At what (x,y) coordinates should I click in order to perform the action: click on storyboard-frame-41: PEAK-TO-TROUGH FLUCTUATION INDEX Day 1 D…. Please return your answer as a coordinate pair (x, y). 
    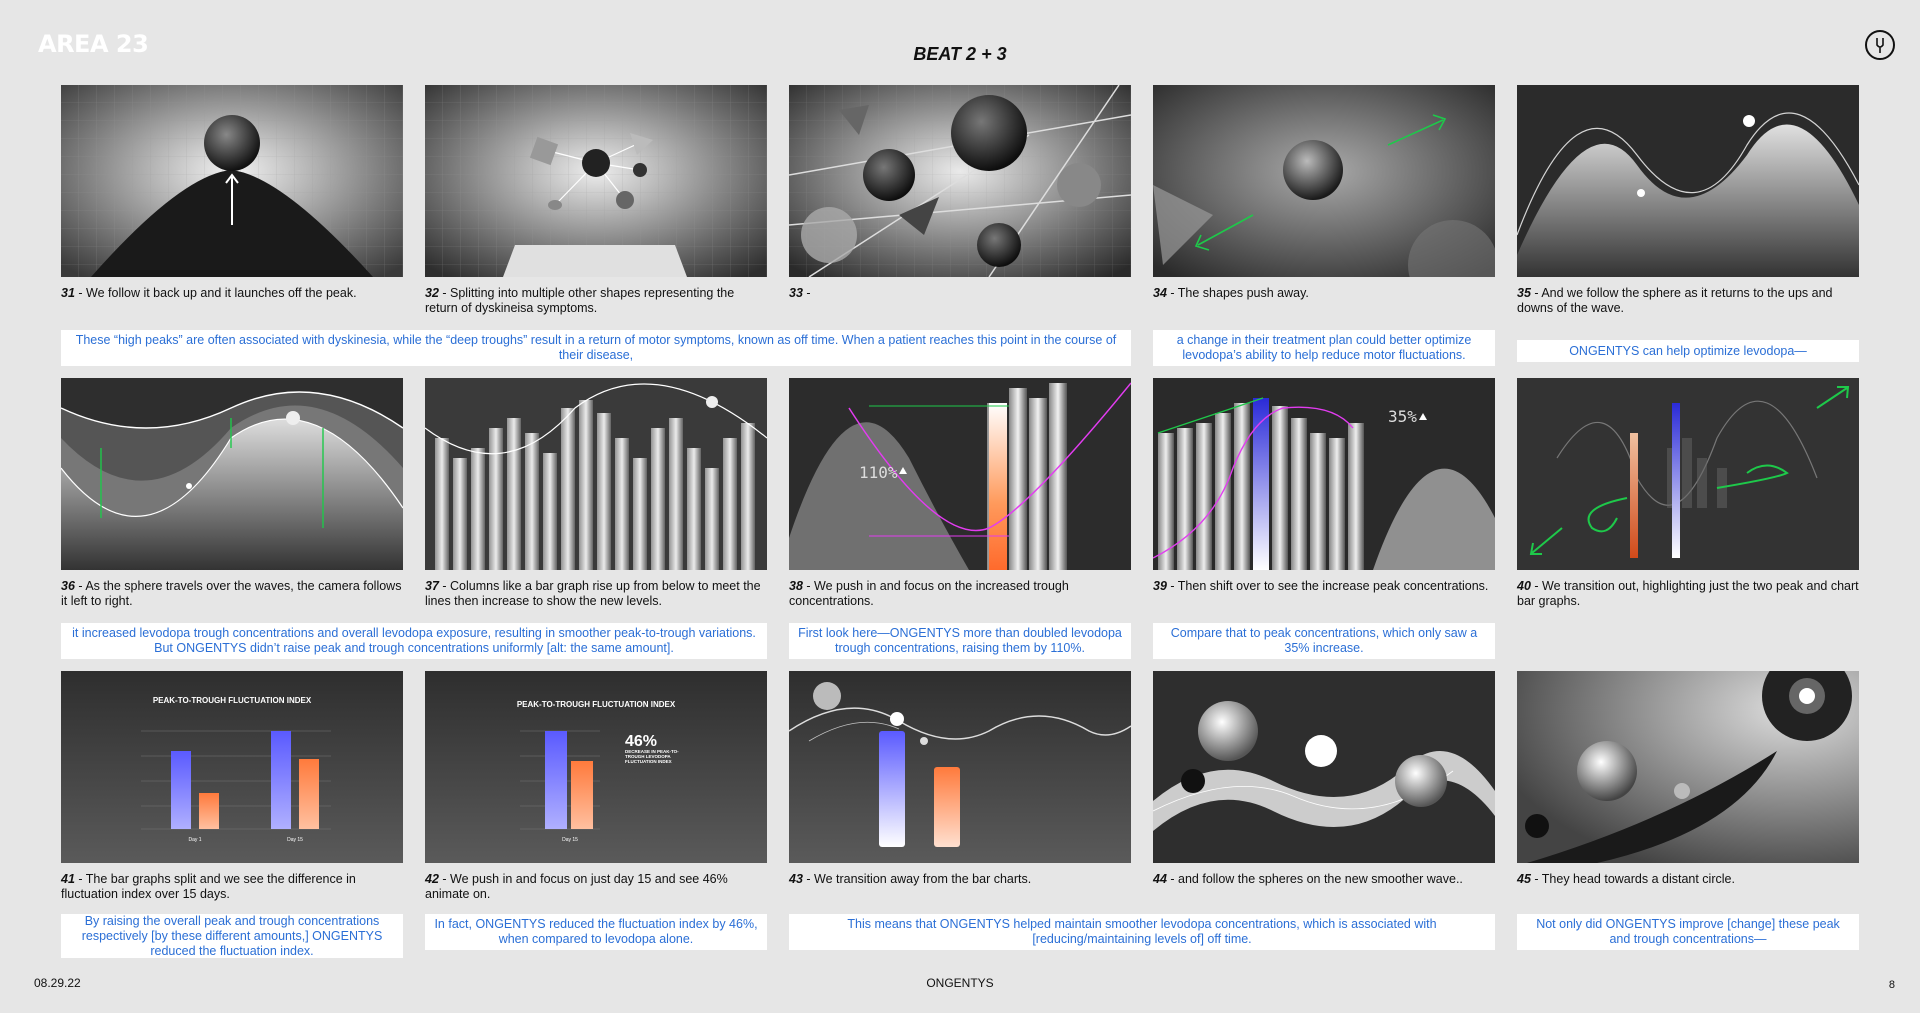
    Looking at the image, I should click on (232, 767).